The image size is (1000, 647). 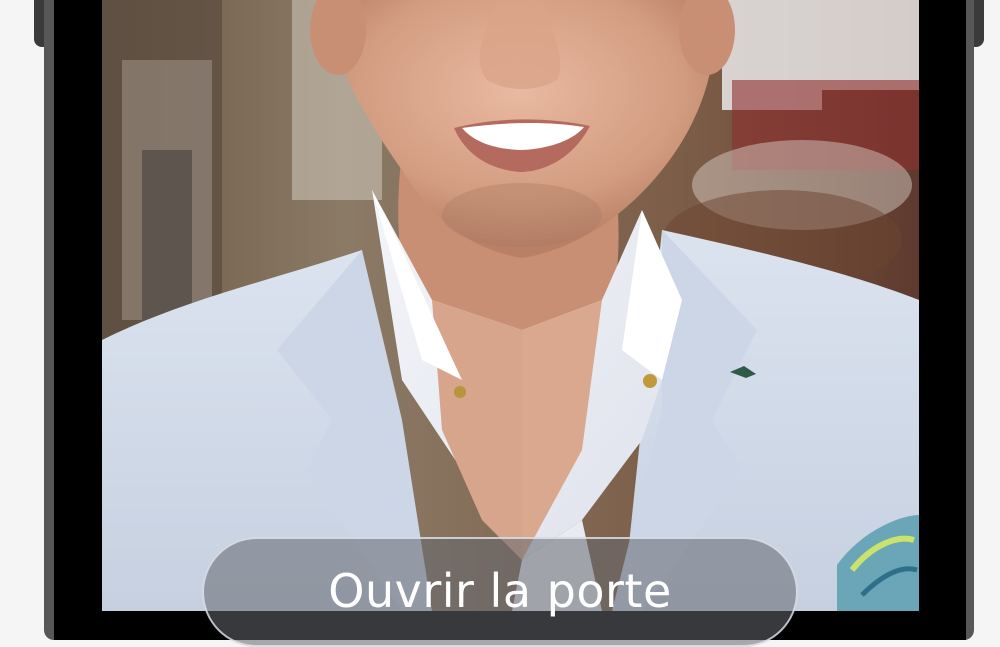 I want to click on open-door-label: Ouvrir la porte, so click(x=500, y=591).